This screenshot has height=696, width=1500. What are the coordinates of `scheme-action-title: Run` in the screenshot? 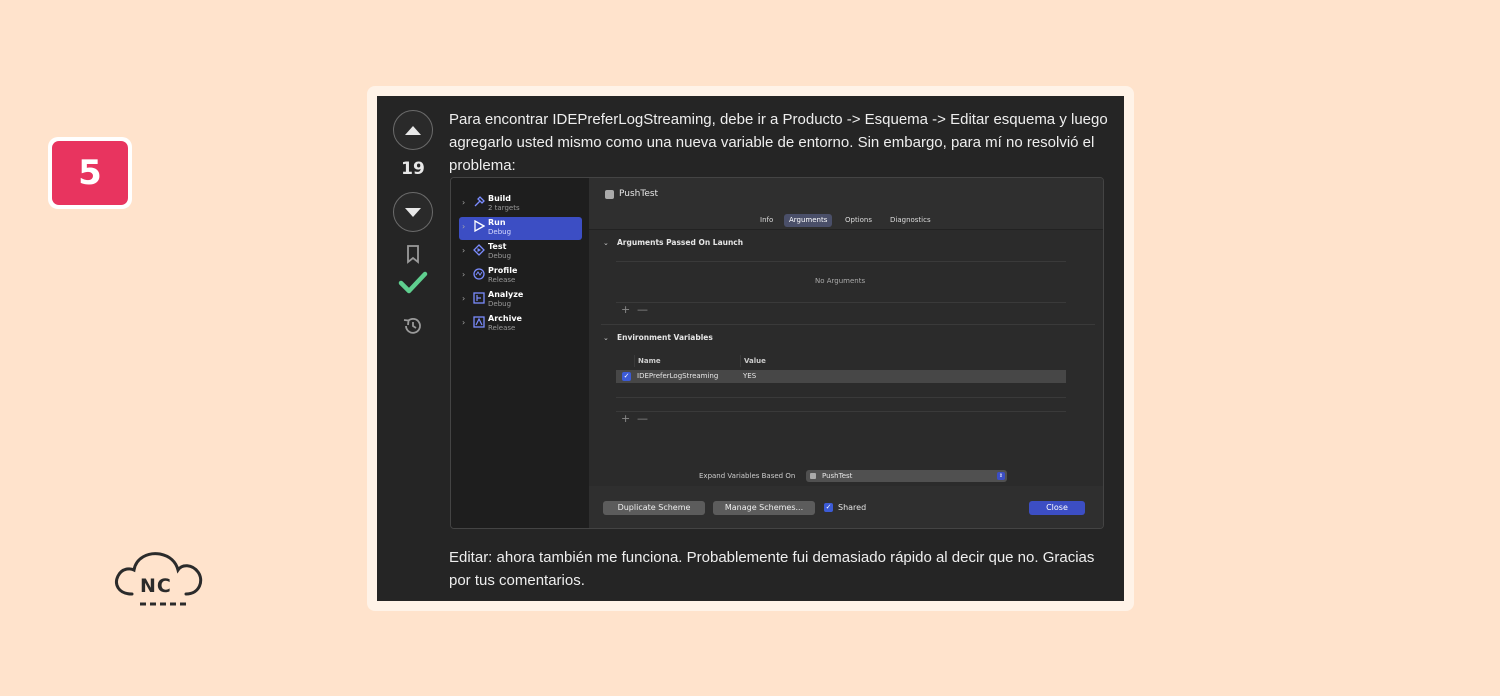 It's located at (497, 222).